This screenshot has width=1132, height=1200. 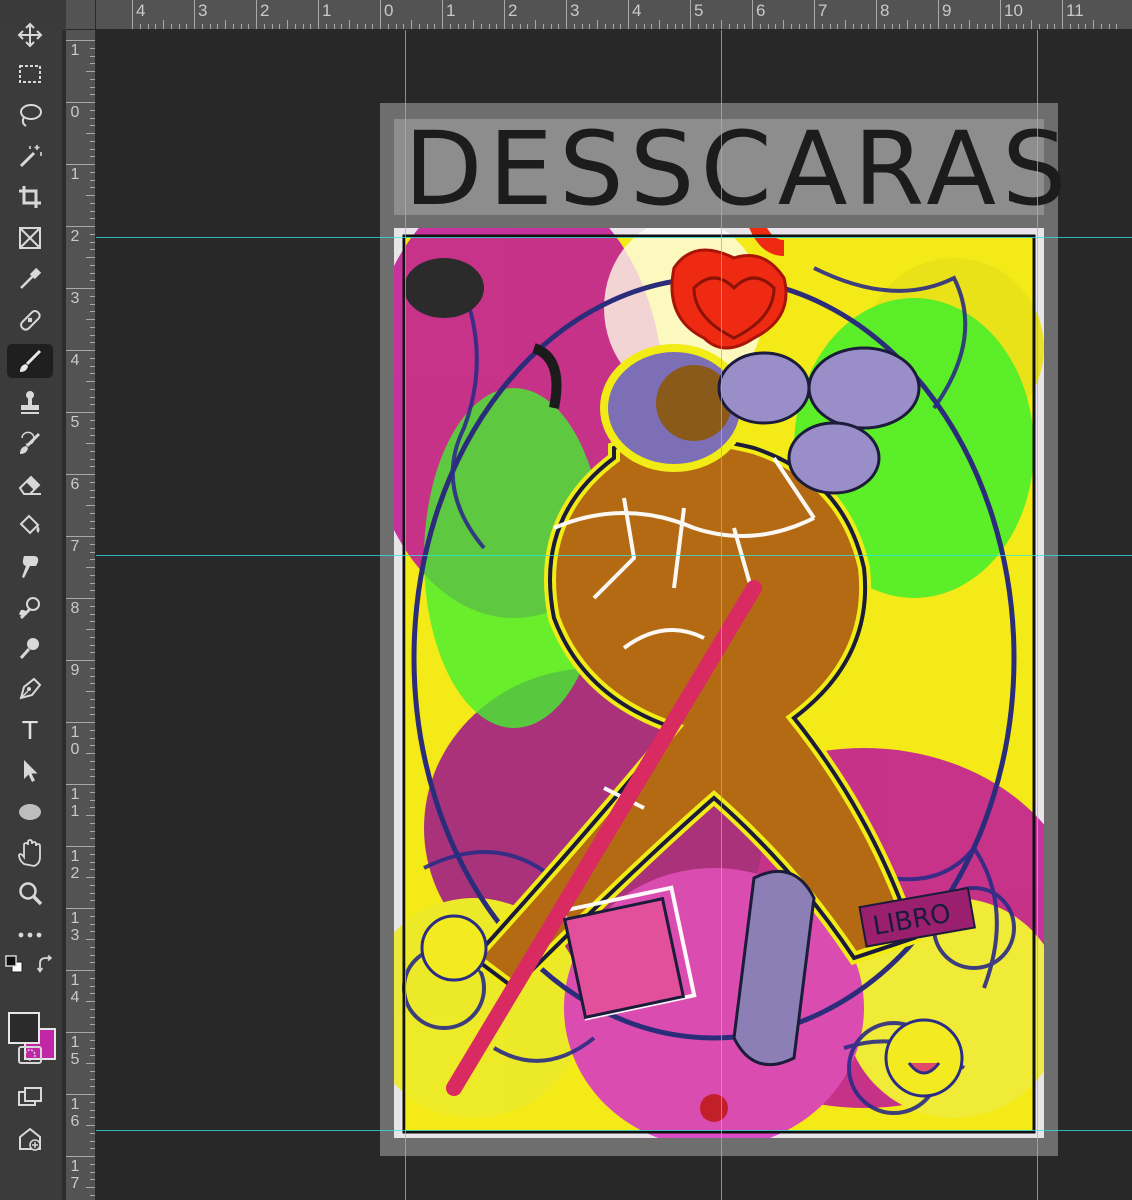 I want to click on history-brush-tool, so click(x=30, y=443).